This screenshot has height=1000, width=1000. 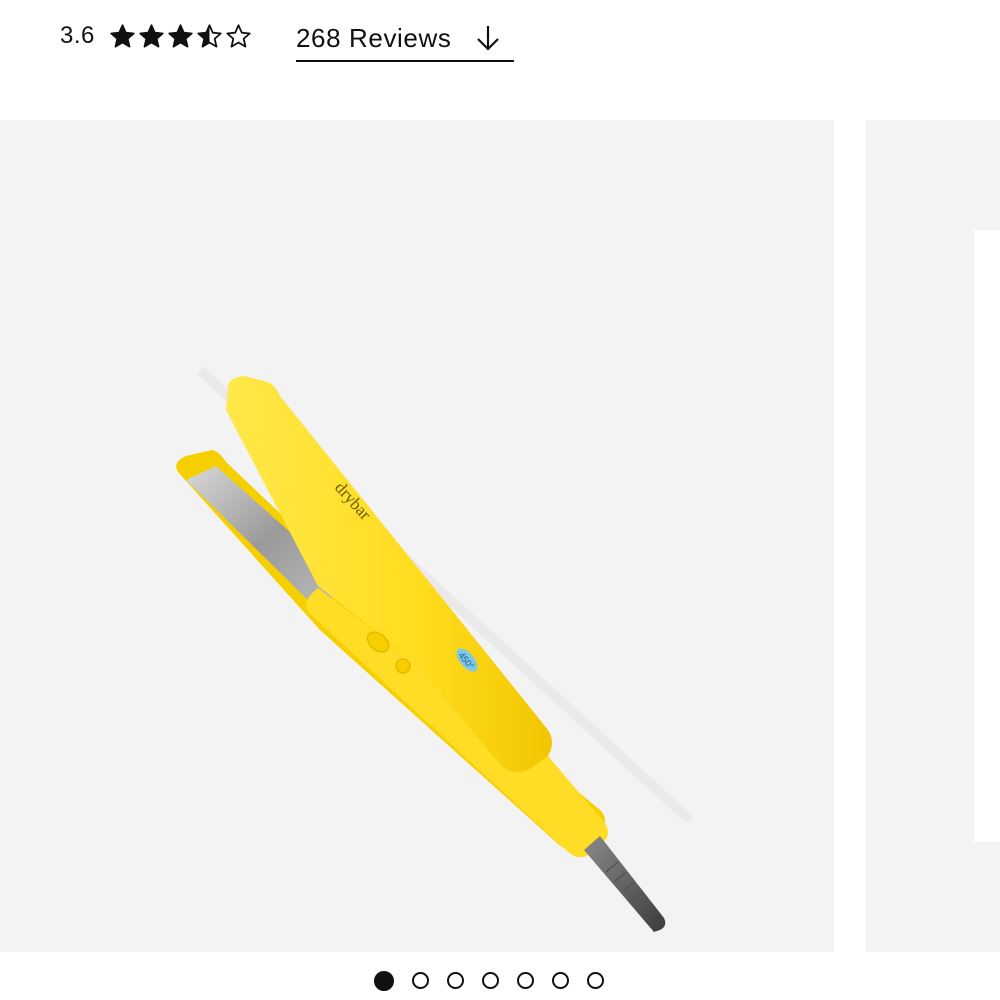 What do you see at coordinates (238, 35) in the screenshot?
I see `empty-star-icon` at bounding box center [238, 35].